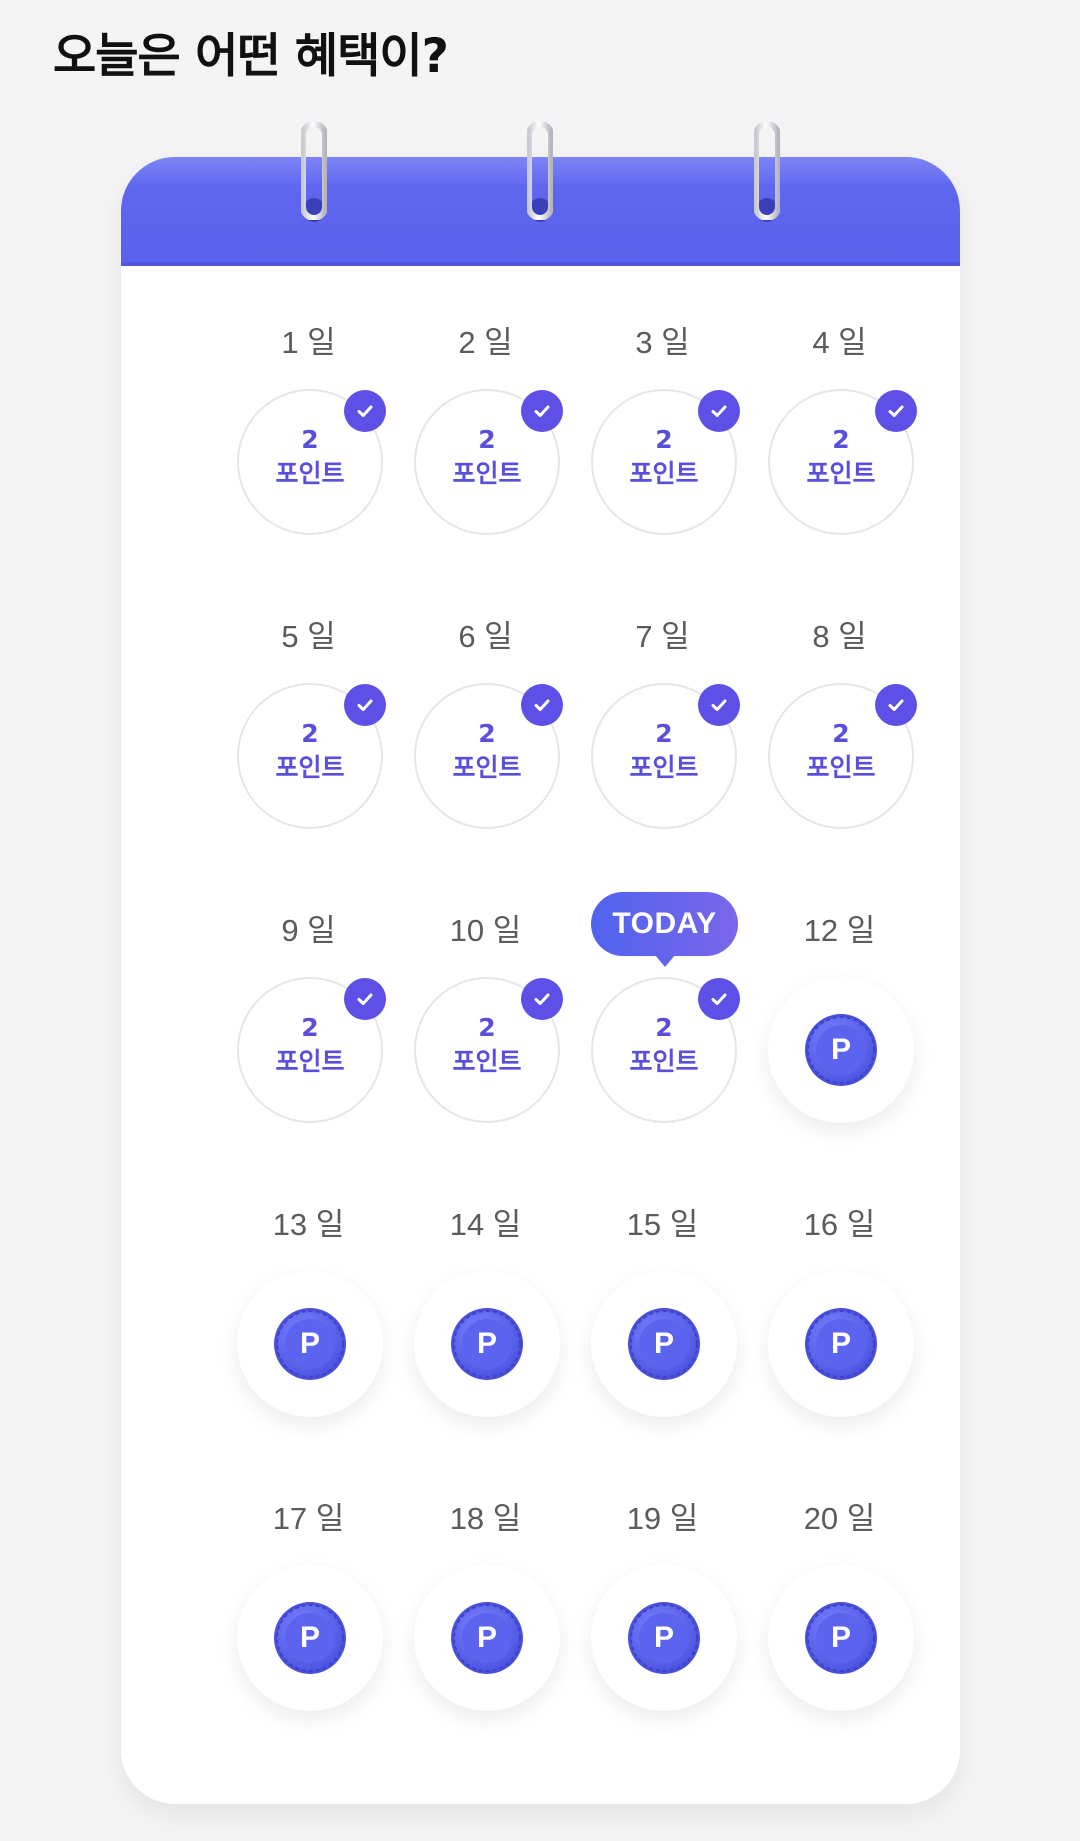 This screenshot has height=1841, width=1080. What do you see at coordinates (839, 342) in the screenshot?
I see `day-label: 4 일` at bounding box center [839, 342].